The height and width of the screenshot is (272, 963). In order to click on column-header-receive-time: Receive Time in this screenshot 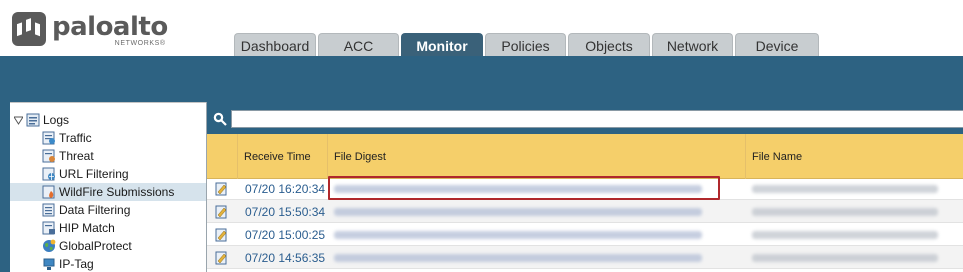, I will do `click(283, 156)`.